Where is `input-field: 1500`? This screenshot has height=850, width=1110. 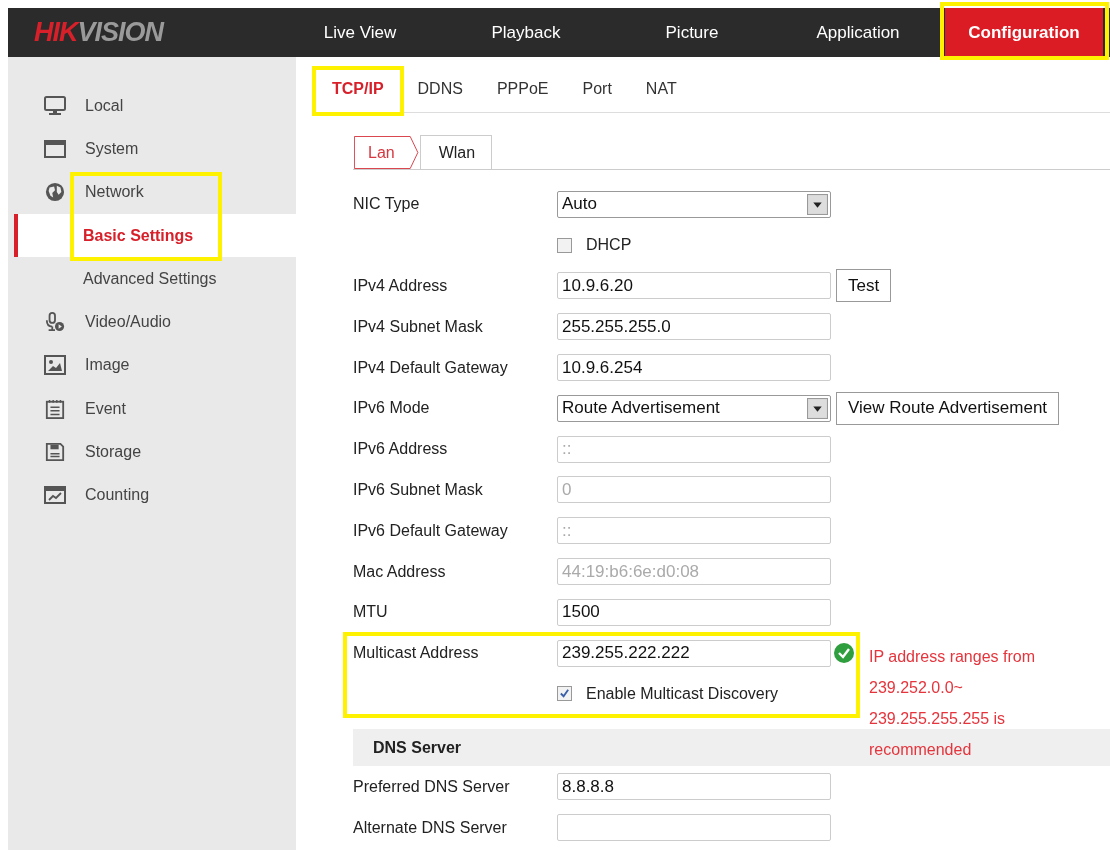
input-field: 1500 is located at coordinates (694, 612).